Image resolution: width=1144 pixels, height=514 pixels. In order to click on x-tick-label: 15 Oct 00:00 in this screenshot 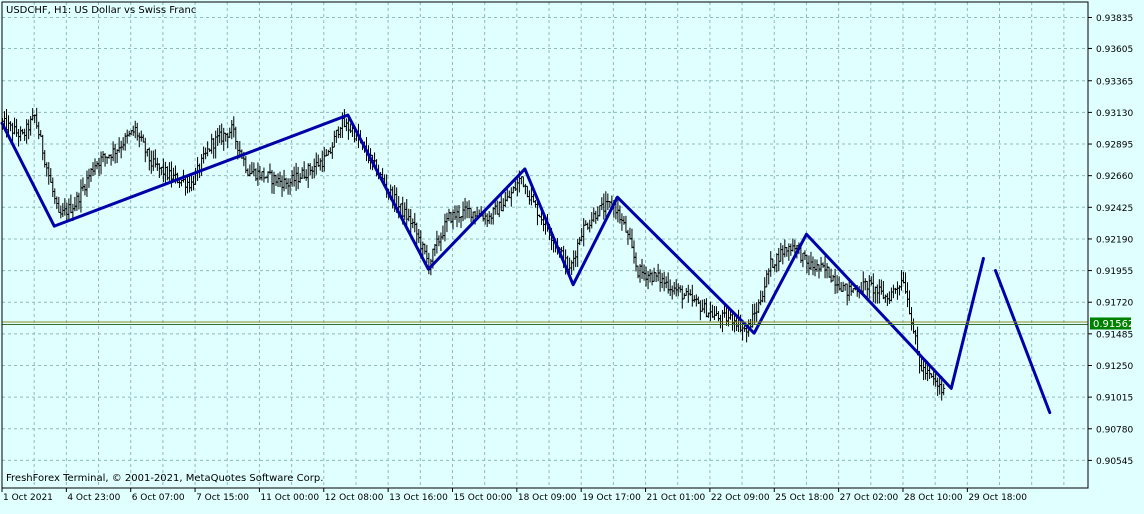, I will do `click(482, 498)`.